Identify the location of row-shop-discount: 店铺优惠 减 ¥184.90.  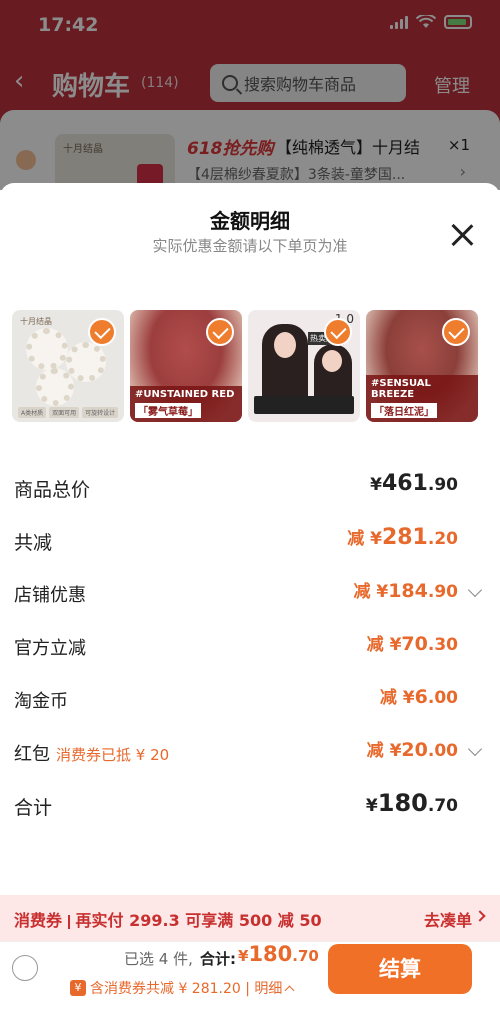
(250, 592).